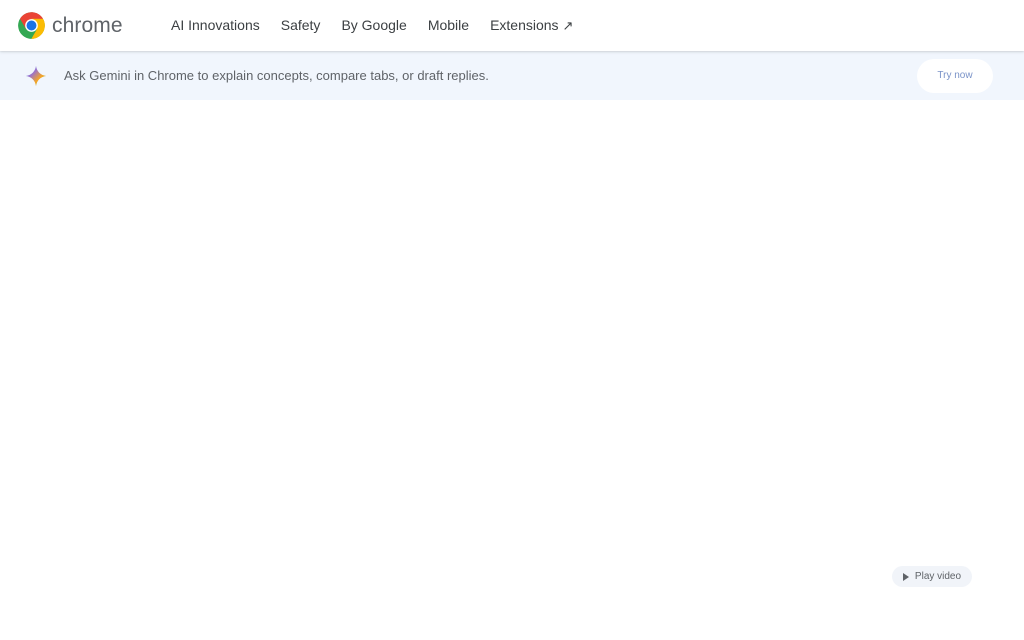  I want to click on play-video-button: Play video, so click(932, 576).